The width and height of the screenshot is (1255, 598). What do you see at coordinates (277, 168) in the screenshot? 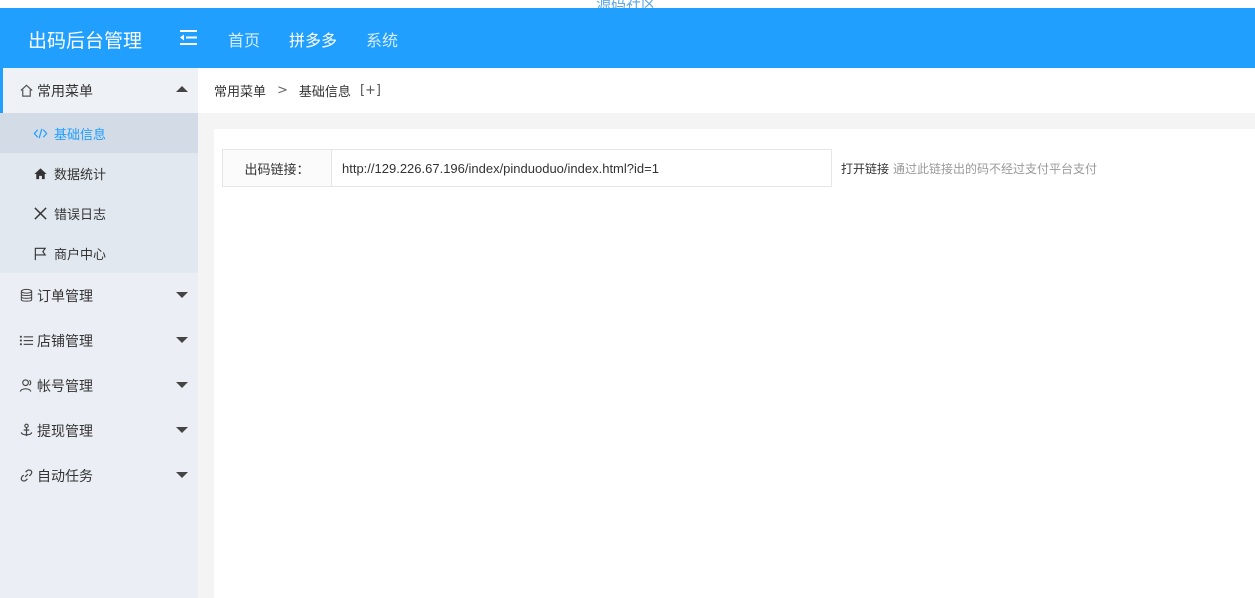
I see `link-field-label: 出码链接：` at bounding box center [277, 168].